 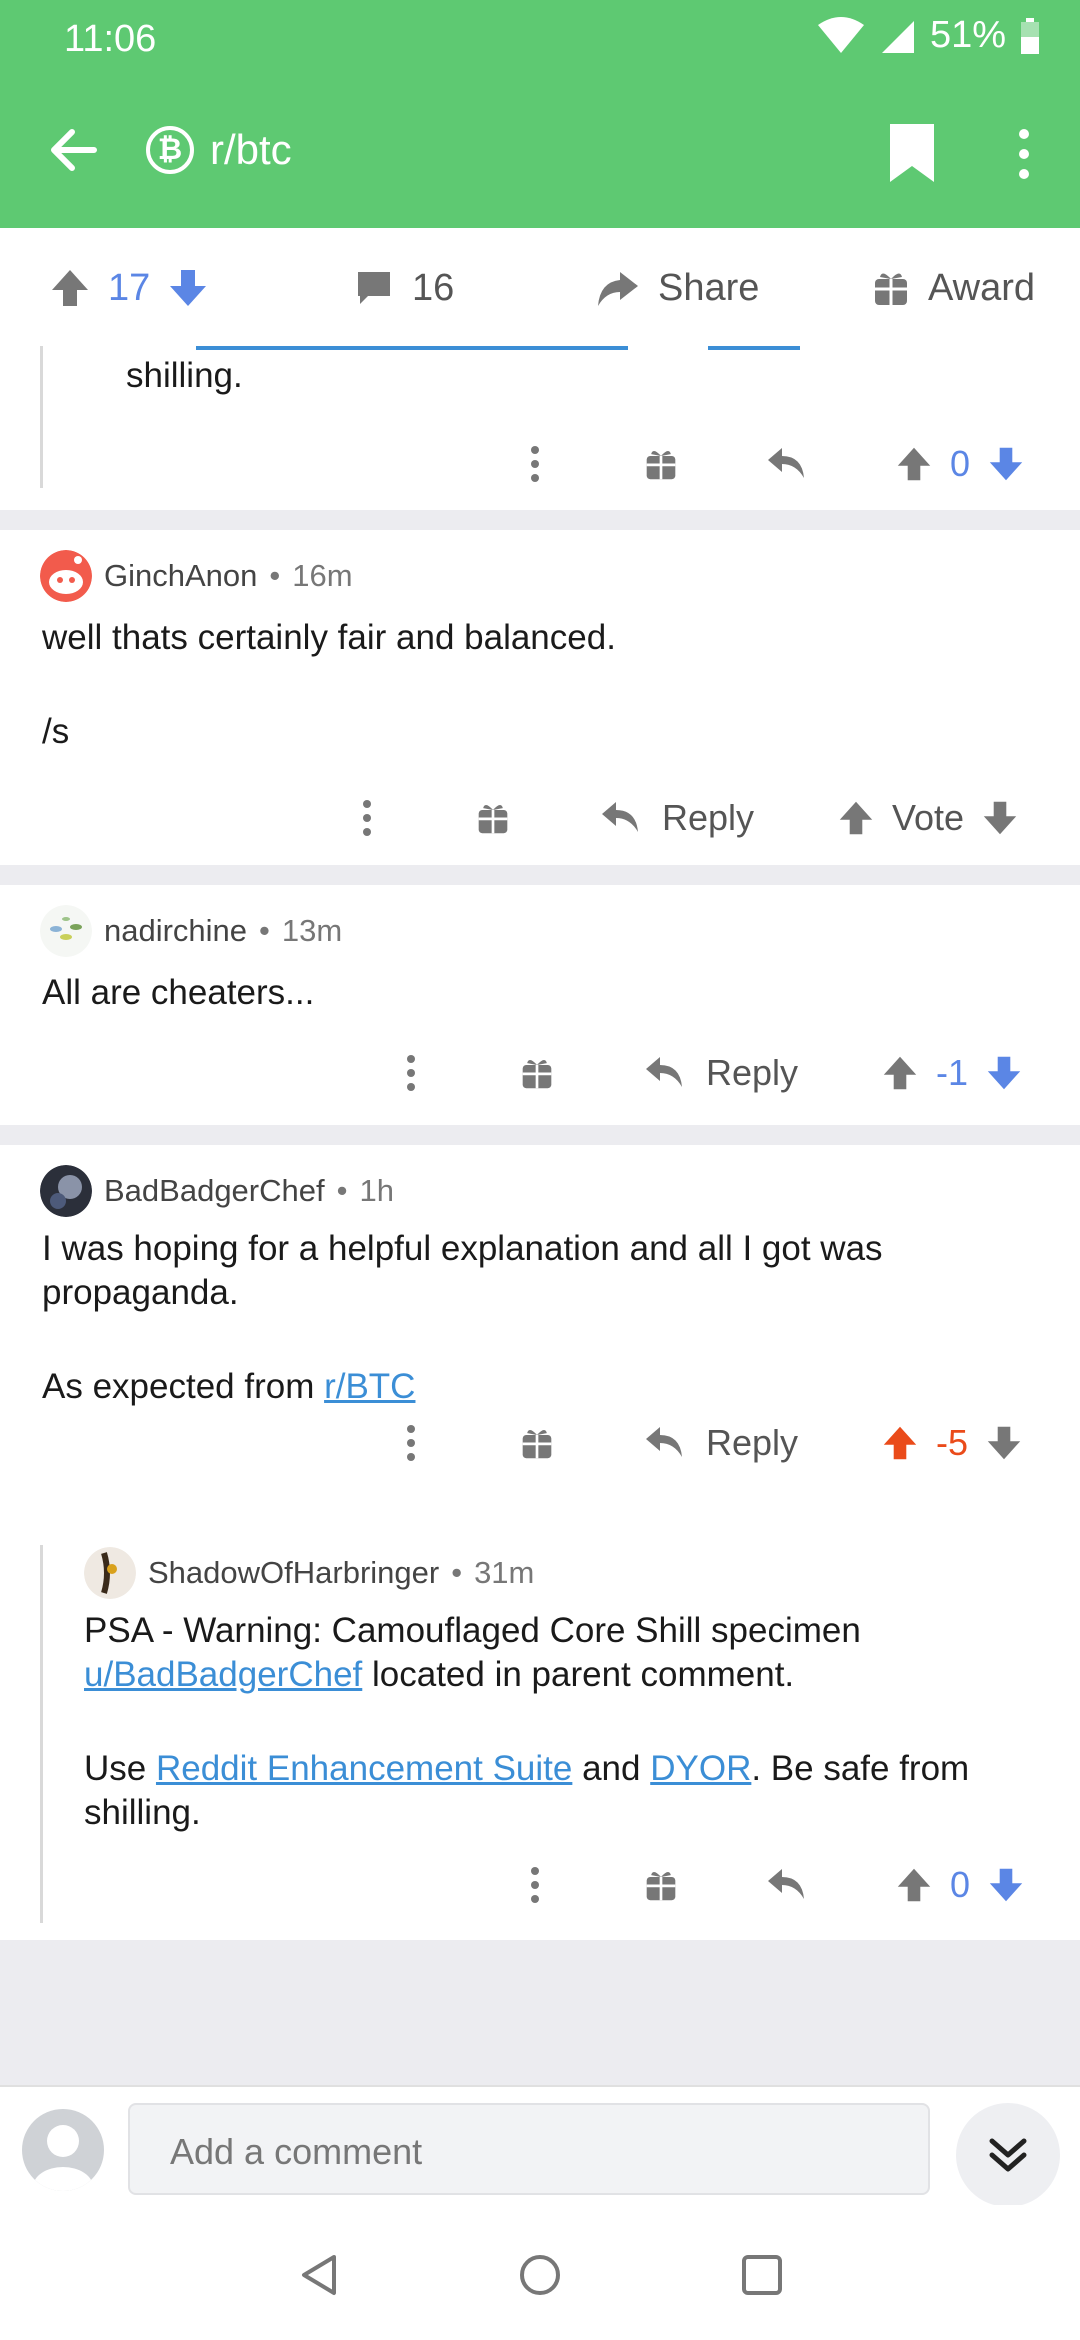 I want to click on signal-icon, so click(x=897, y=36).